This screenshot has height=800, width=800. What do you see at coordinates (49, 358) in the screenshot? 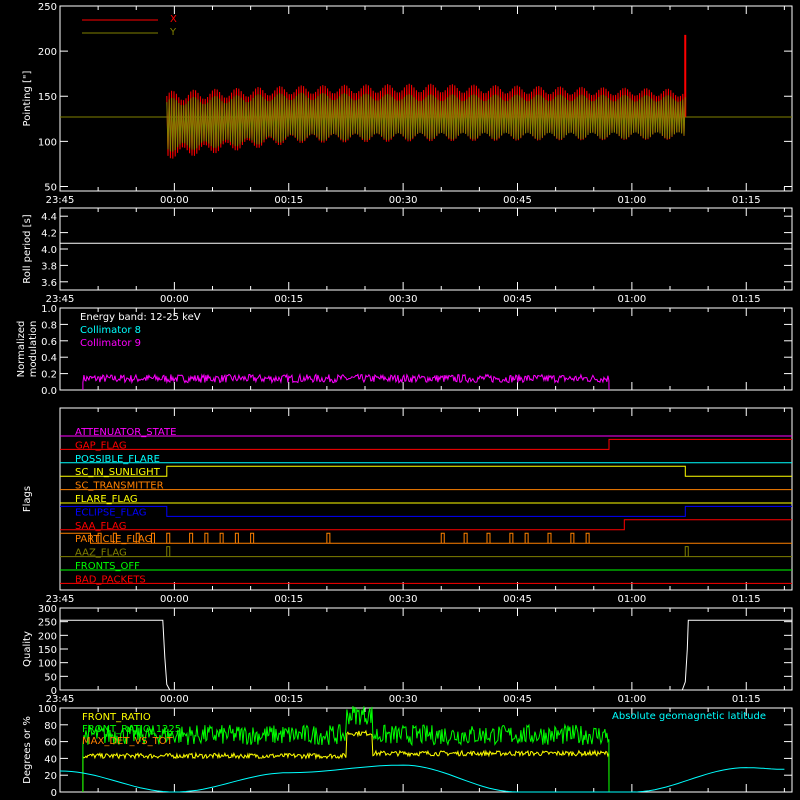
I see `y-tick-label: 0.4` at bounding box center [49, 358].